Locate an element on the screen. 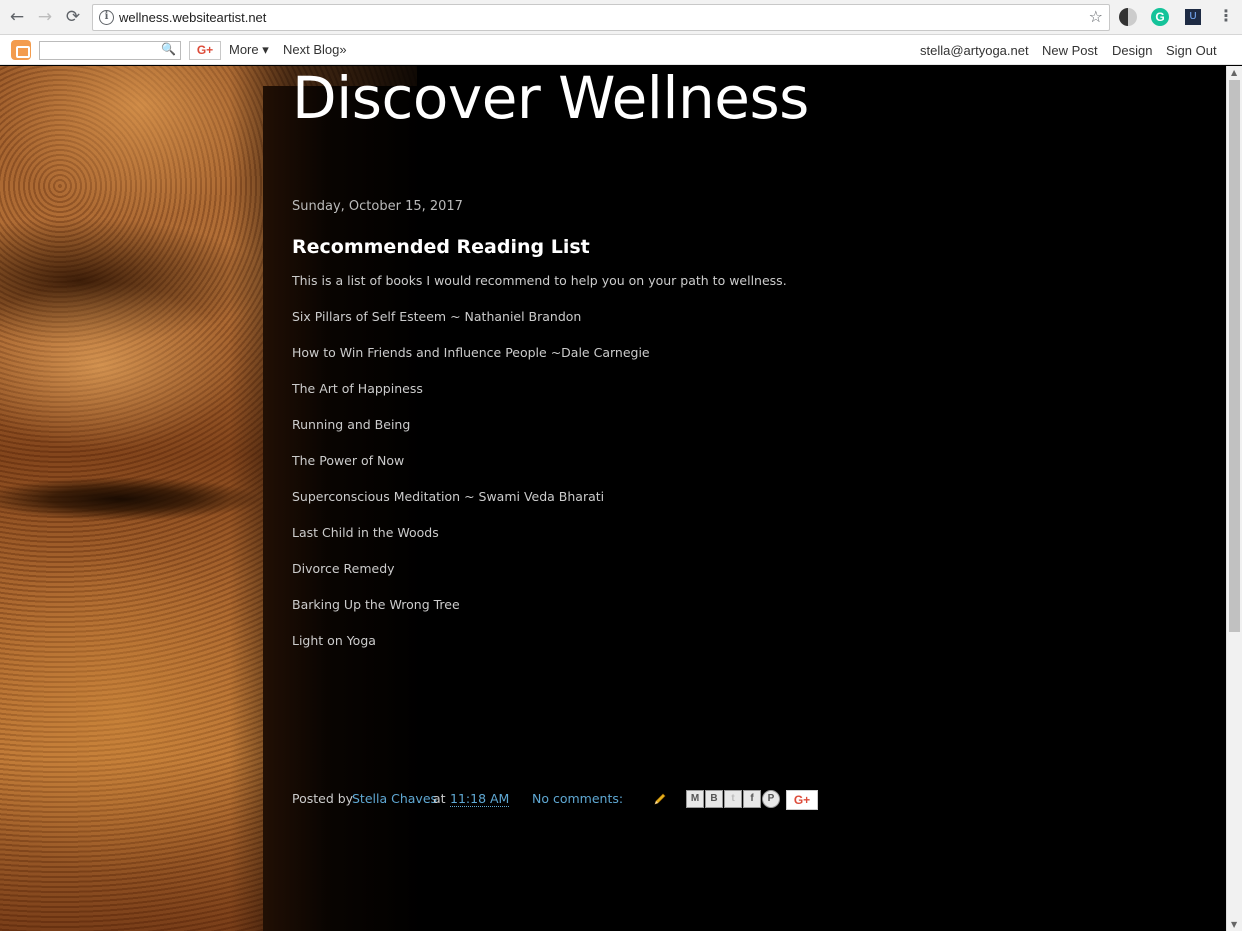  next-blog-link: Next Blog» is located at coordinates (315, 49).